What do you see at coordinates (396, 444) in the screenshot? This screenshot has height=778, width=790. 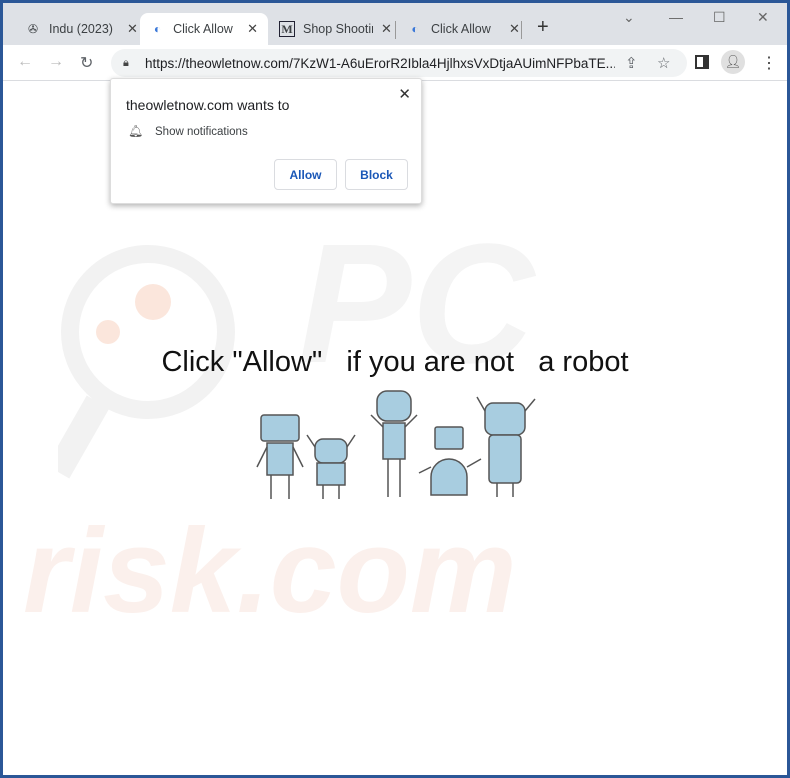 I see `robots-illustration` at bounding box center [396, 444].